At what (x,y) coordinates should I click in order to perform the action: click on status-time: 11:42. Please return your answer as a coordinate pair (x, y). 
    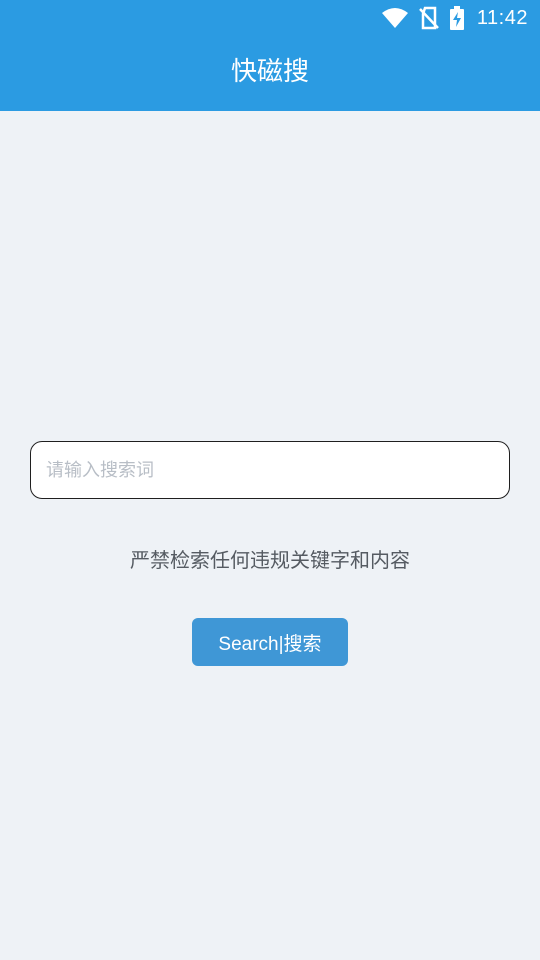
    Looking at the image, I should click on (502, 17).